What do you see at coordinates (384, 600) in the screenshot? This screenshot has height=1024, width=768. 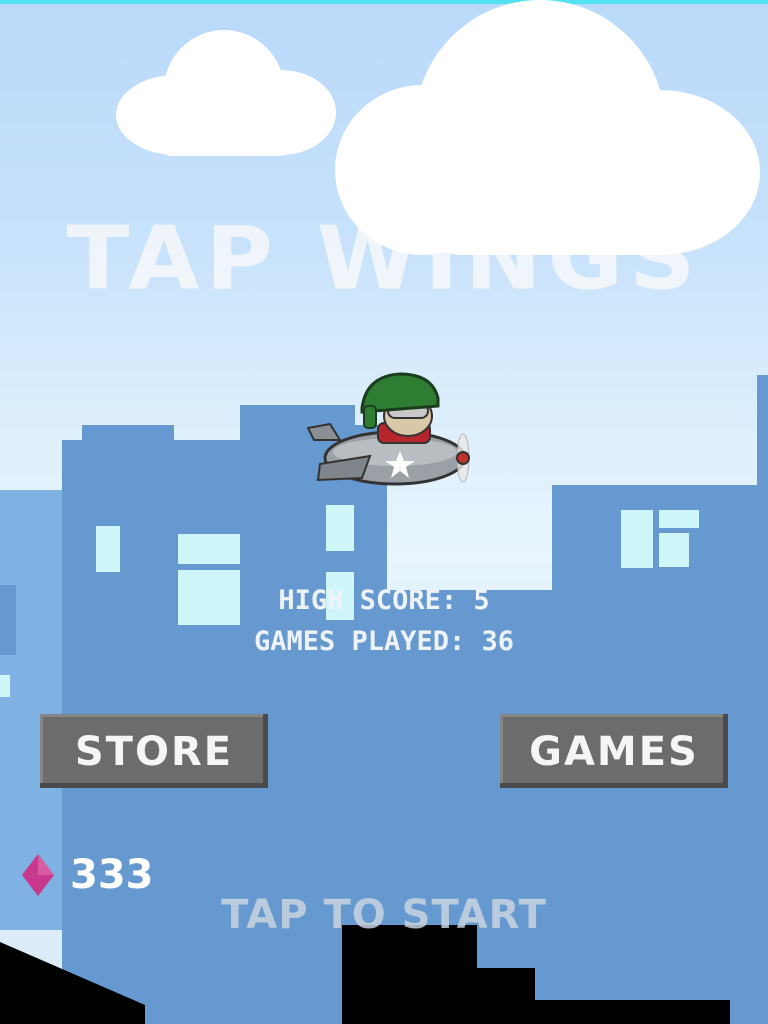 I see `high-score-label: HIGH SCORE: 5` at bounding box center [384, 600].